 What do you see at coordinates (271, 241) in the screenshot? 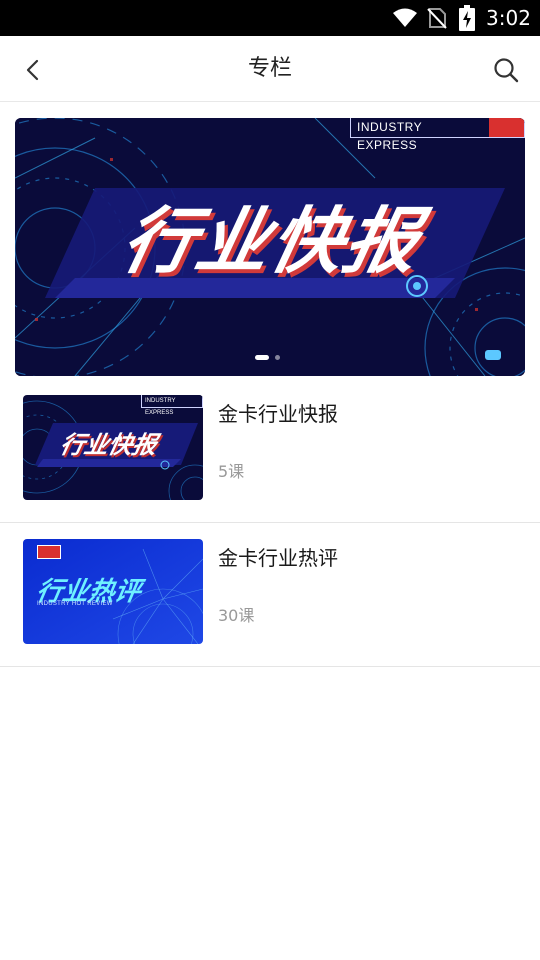
I see `banner-title: 行业快报` at bounding box center [271, 241].